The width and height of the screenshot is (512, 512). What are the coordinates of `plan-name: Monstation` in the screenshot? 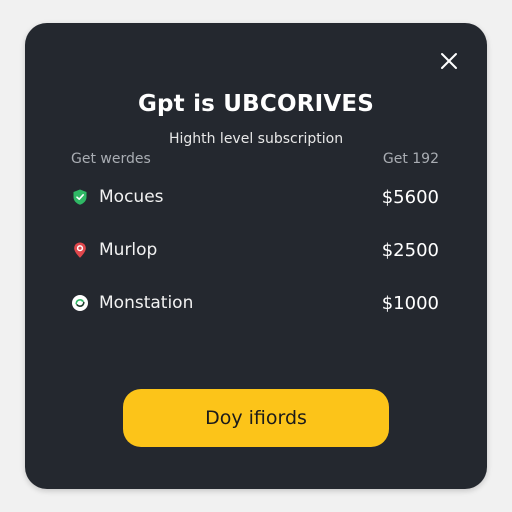 It's located at (146, 303).